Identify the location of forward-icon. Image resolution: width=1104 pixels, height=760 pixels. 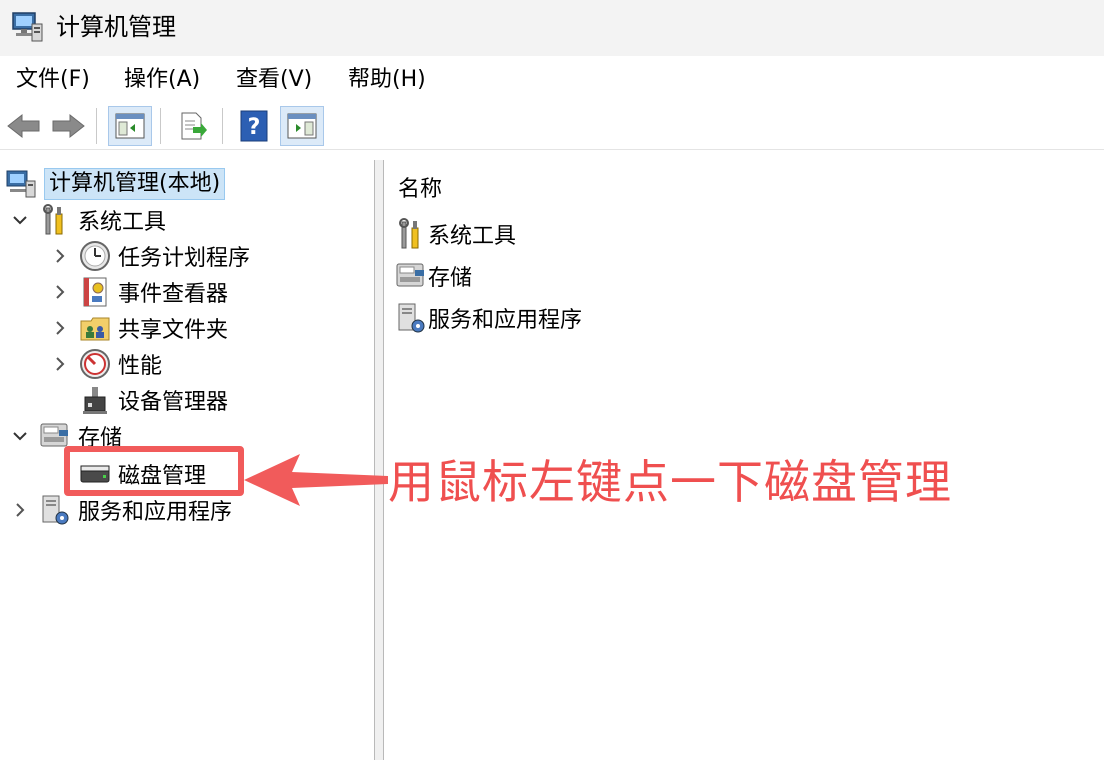
(68, 126).